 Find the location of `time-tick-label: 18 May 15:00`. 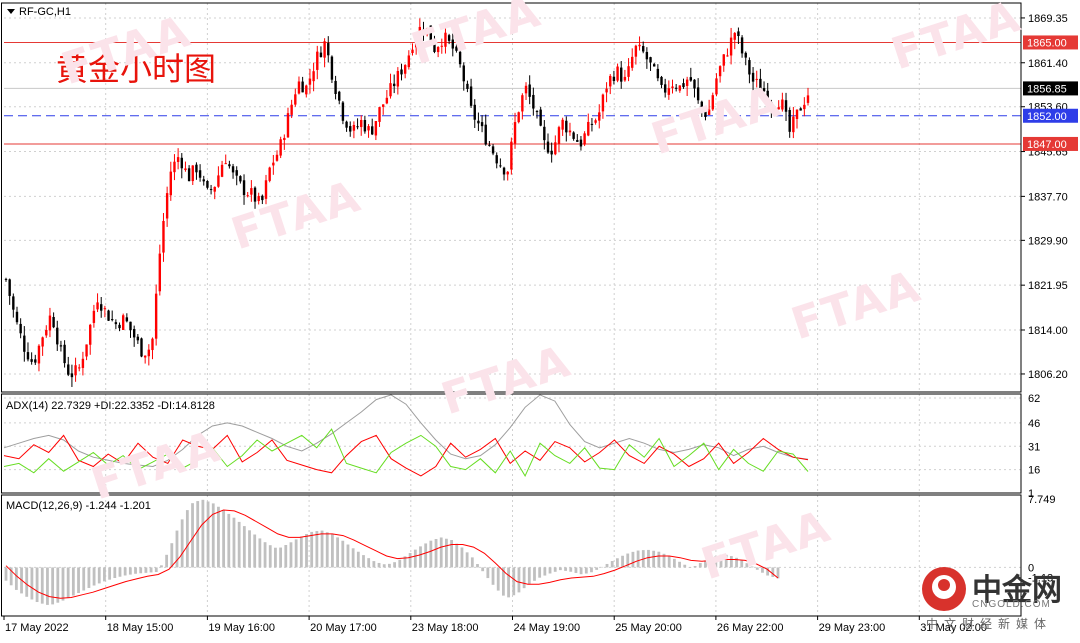

time-tick-label: 18 May 15:00 is located at coordinates (140, 628).